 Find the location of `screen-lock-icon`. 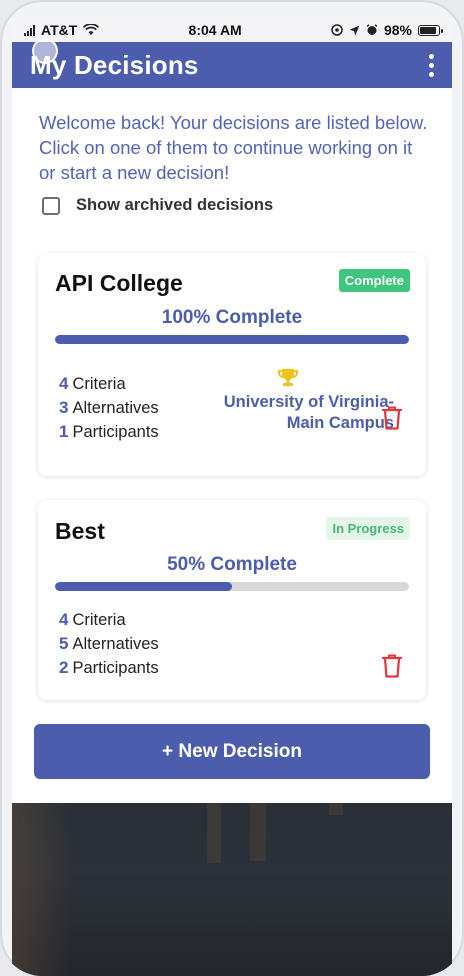

screen-lock-icon is located at coordinates (337, 30).